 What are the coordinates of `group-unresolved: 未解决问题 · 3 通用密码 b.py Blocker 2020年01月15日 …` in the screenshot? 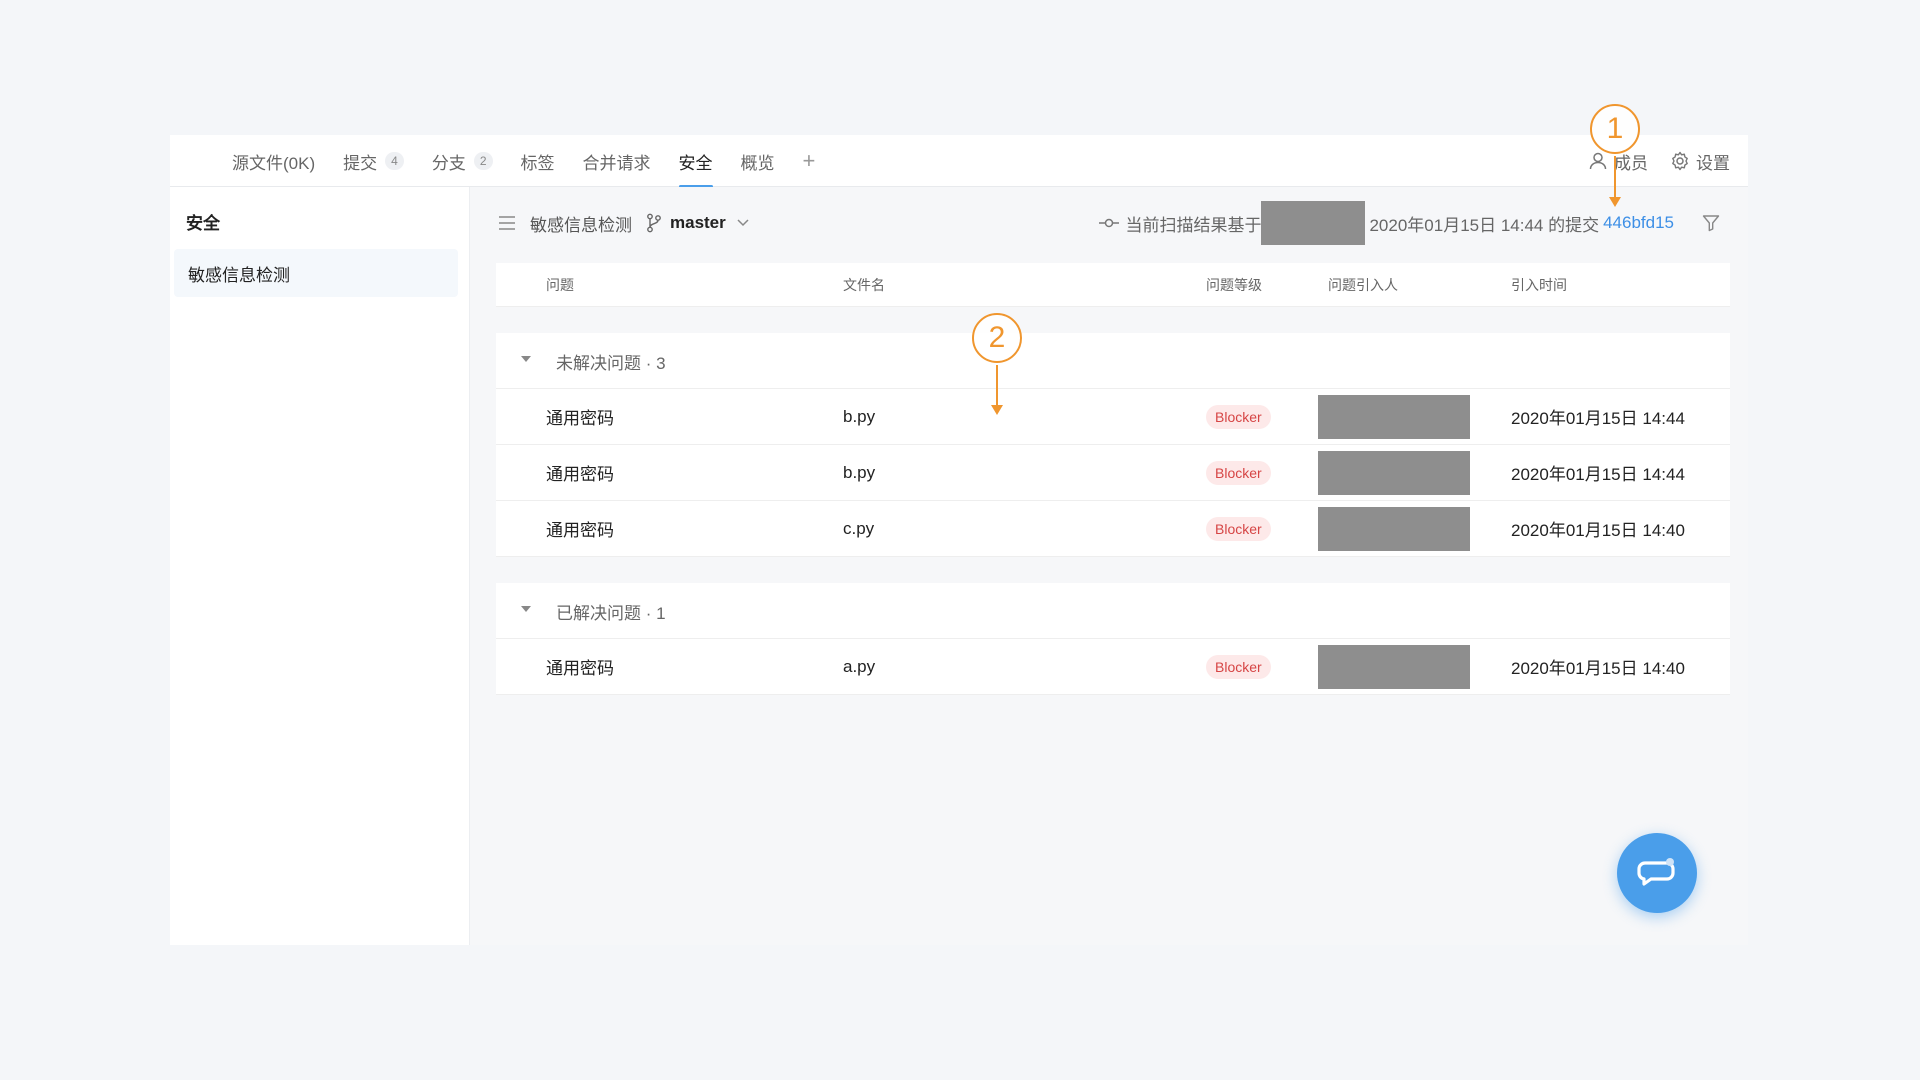 It's located at (1113, 445).